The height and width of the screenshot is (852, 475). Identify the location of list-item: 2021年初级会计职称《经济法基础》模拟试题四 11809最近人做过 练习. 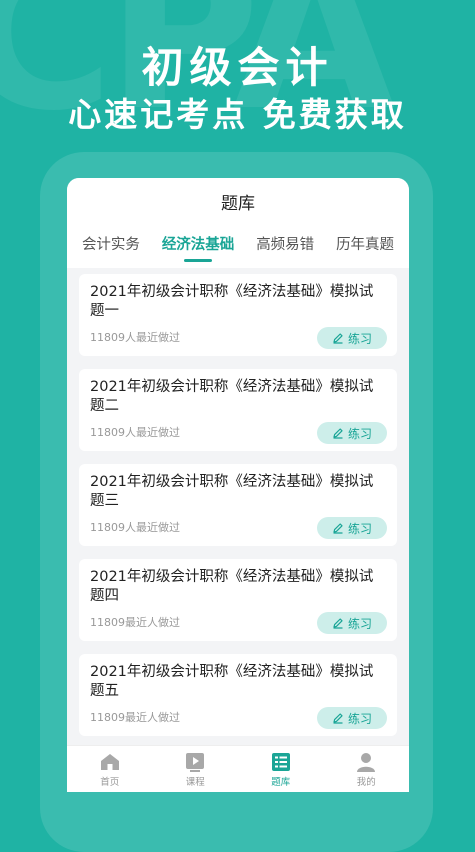
(238, 600).